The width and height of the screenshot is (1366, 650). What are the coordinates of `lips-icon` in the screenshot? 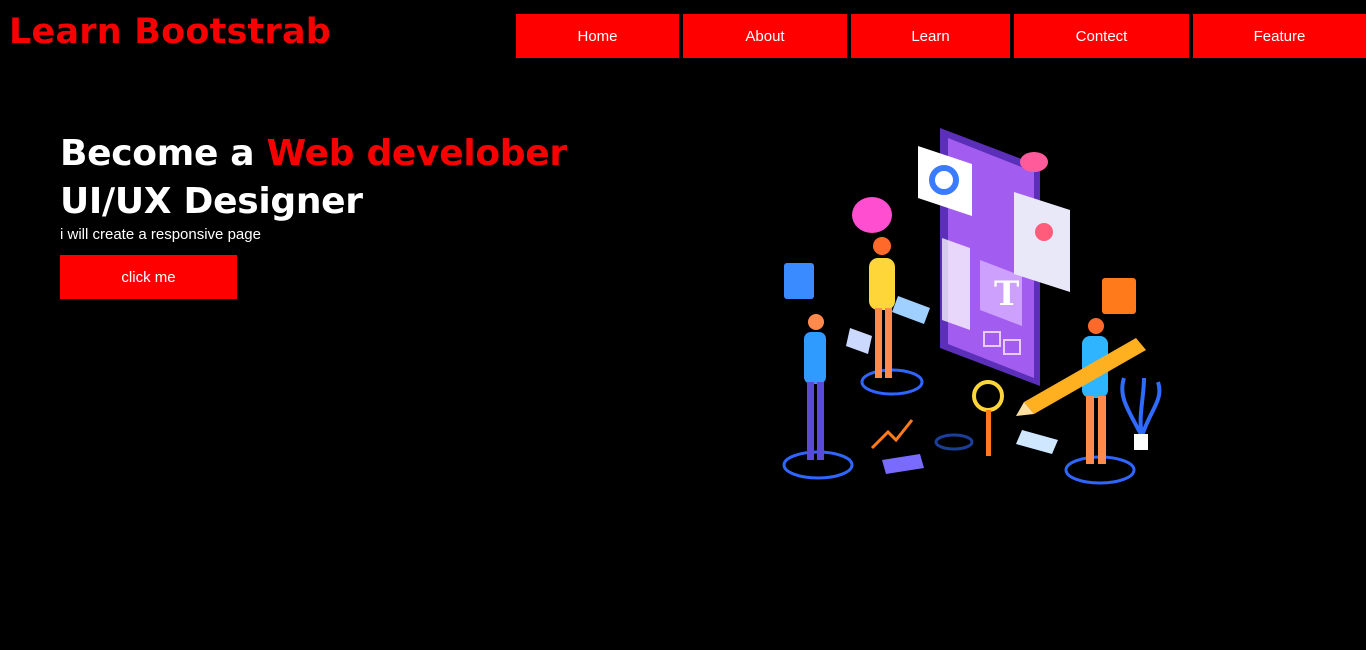 It's located at (1034, 162).